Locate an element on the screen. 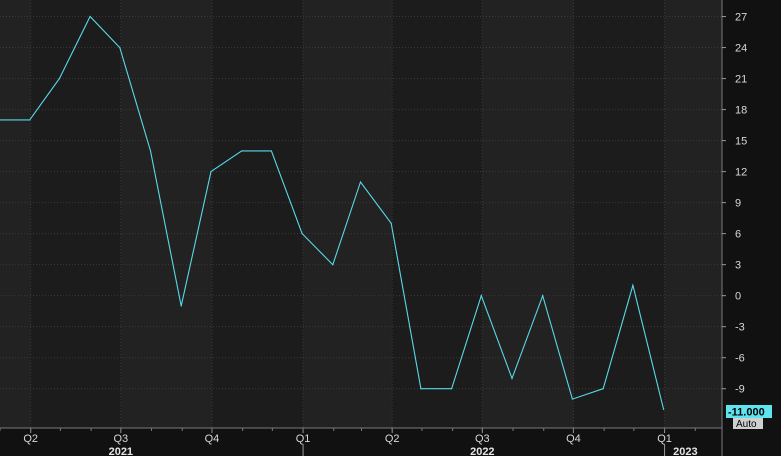 The width and height of the screenshot is (781, 456). last-value-marker: -11.000 is located at coordinates (749, 412).